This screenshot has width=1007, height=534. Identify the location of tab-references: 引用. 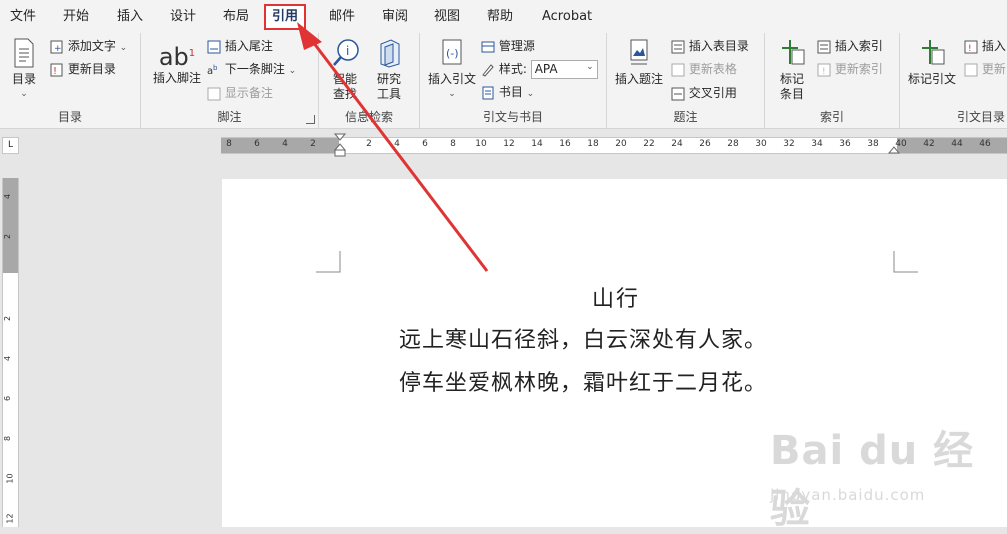
(285, 17).